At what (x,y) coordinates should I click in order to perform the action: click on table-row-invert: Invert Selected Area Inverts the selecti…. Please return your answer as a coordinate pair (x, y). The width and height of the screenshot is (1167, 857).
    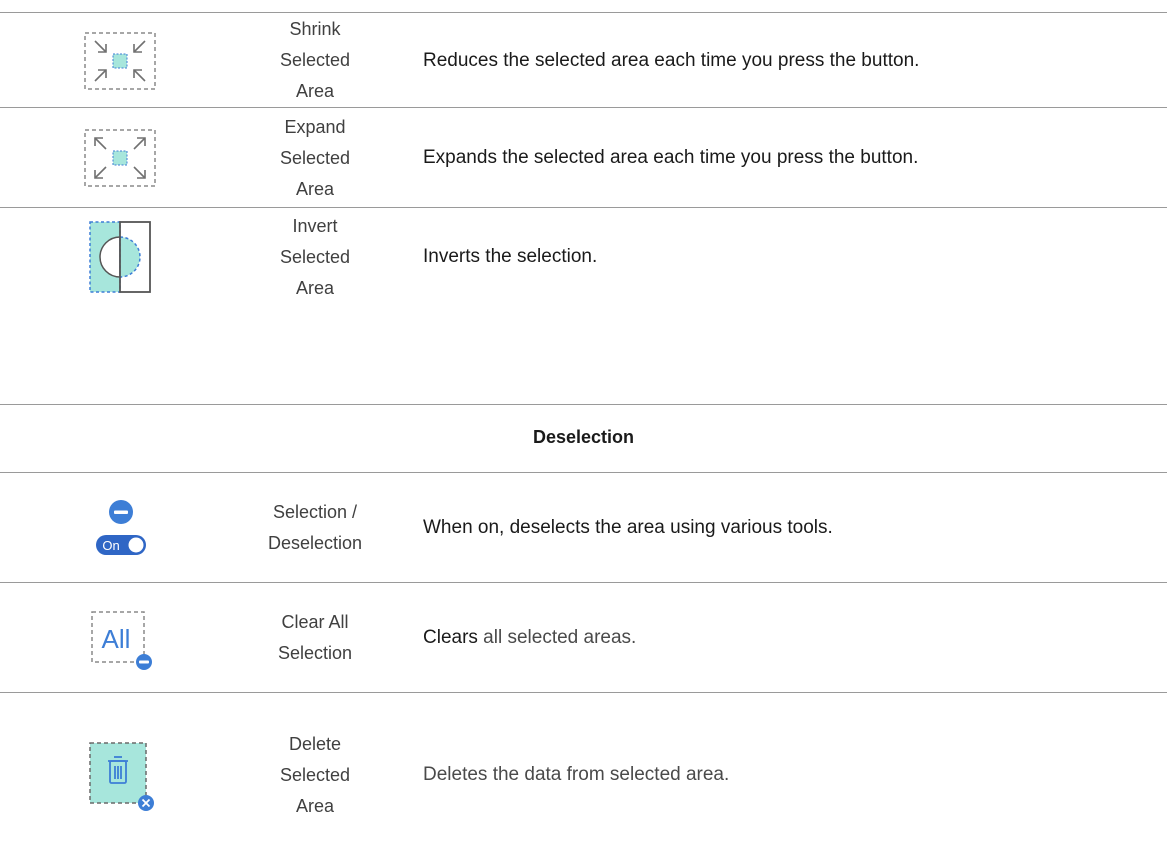
    Looking at the image, I should click on (583, 256).